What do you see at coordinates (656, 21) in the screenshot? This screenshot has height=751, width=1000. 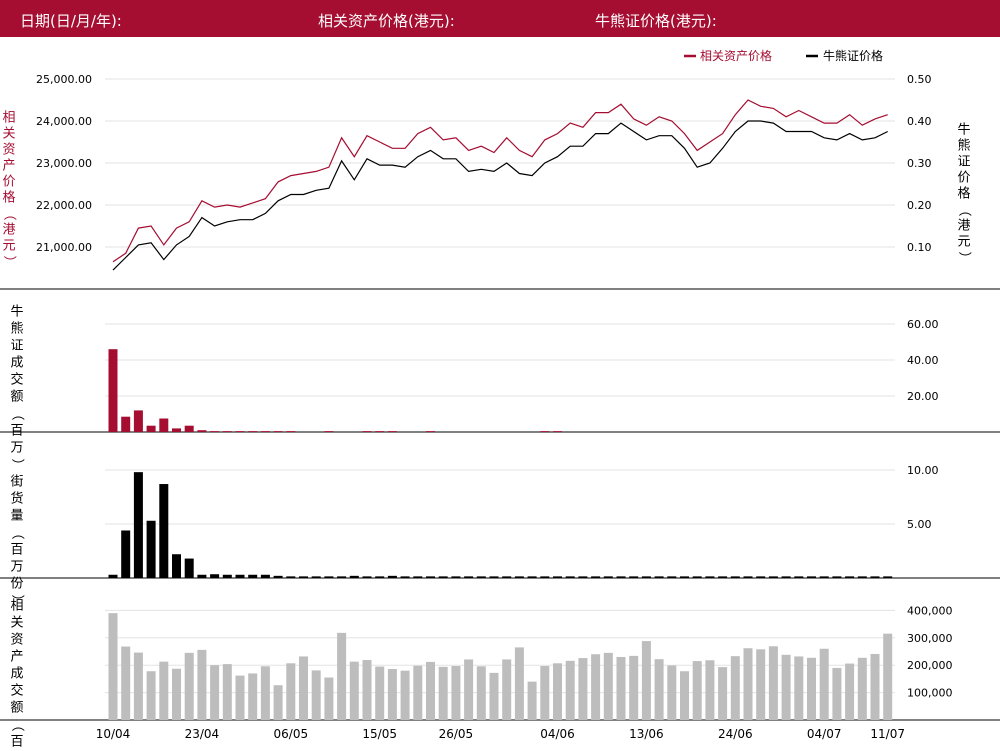 I see `cbbc-price-label: 牛熊证价格(港元):` at bounding box center [656, 21].